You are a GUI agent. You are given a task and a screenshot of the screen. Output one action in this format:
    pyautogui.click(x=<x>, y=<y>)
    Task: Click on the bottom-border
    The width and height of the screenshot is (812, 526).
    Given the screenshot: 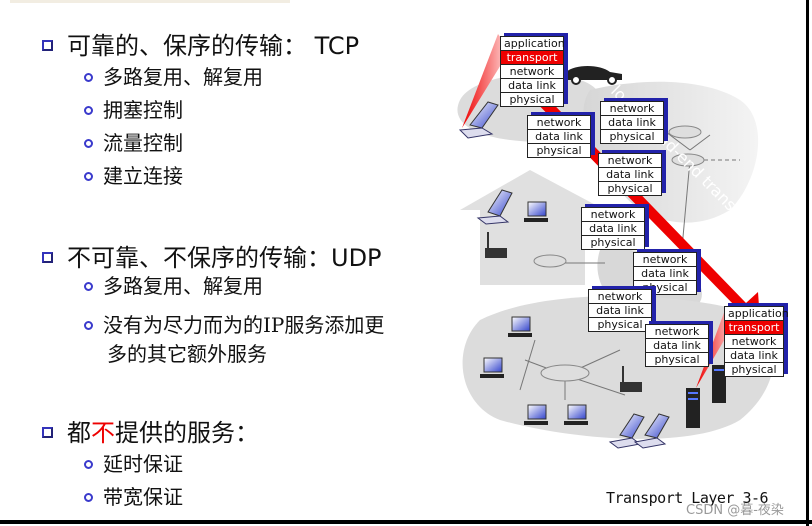 What is the action you would take?
    pyautogui.click(x=406, y=522)
    